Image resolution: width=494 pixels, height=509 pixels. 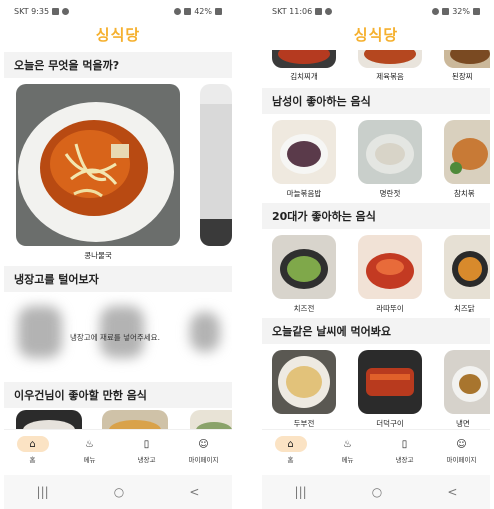 What do you see at coordinates (461, 444) in the screenshot?
I see `profile-icon: ☺` at bounding box center [461, 444].